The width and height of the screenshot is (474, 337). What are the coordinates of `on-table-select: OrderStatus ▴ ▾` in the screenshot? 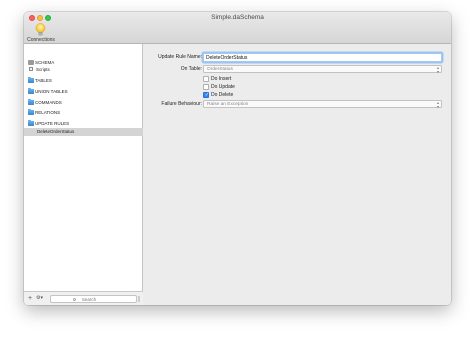 It's located at (322, 69).